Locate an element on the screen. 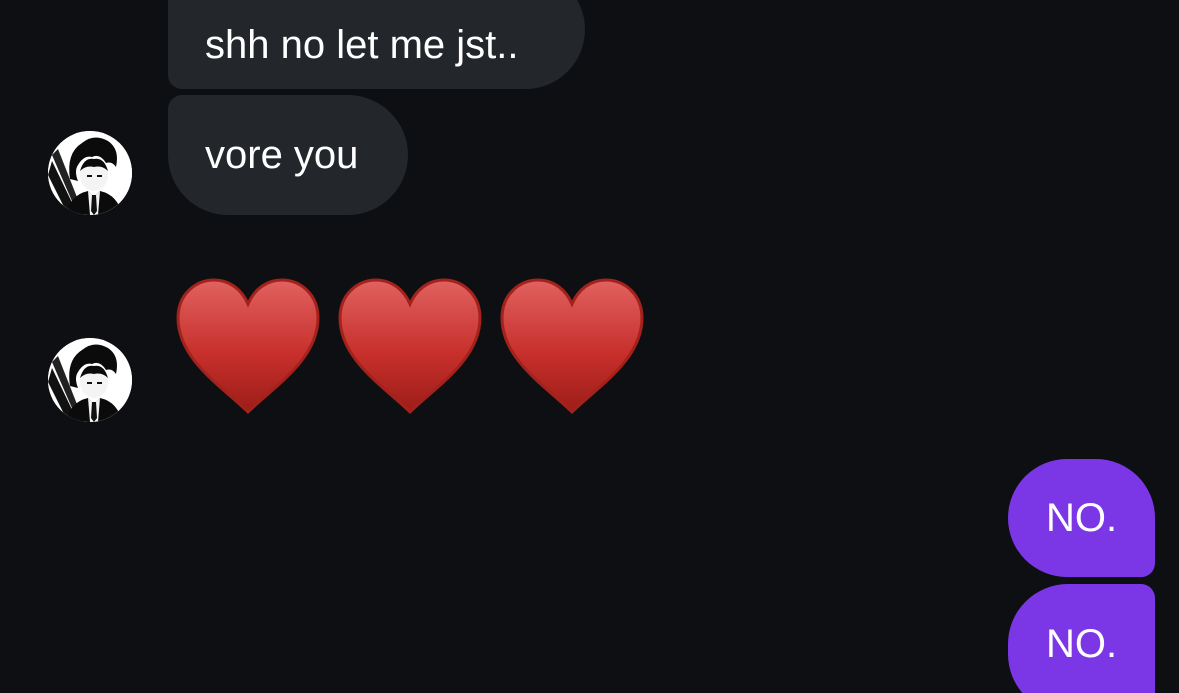 The image size is (1179, 693). emoji-message is located at coordinates (411, 346).